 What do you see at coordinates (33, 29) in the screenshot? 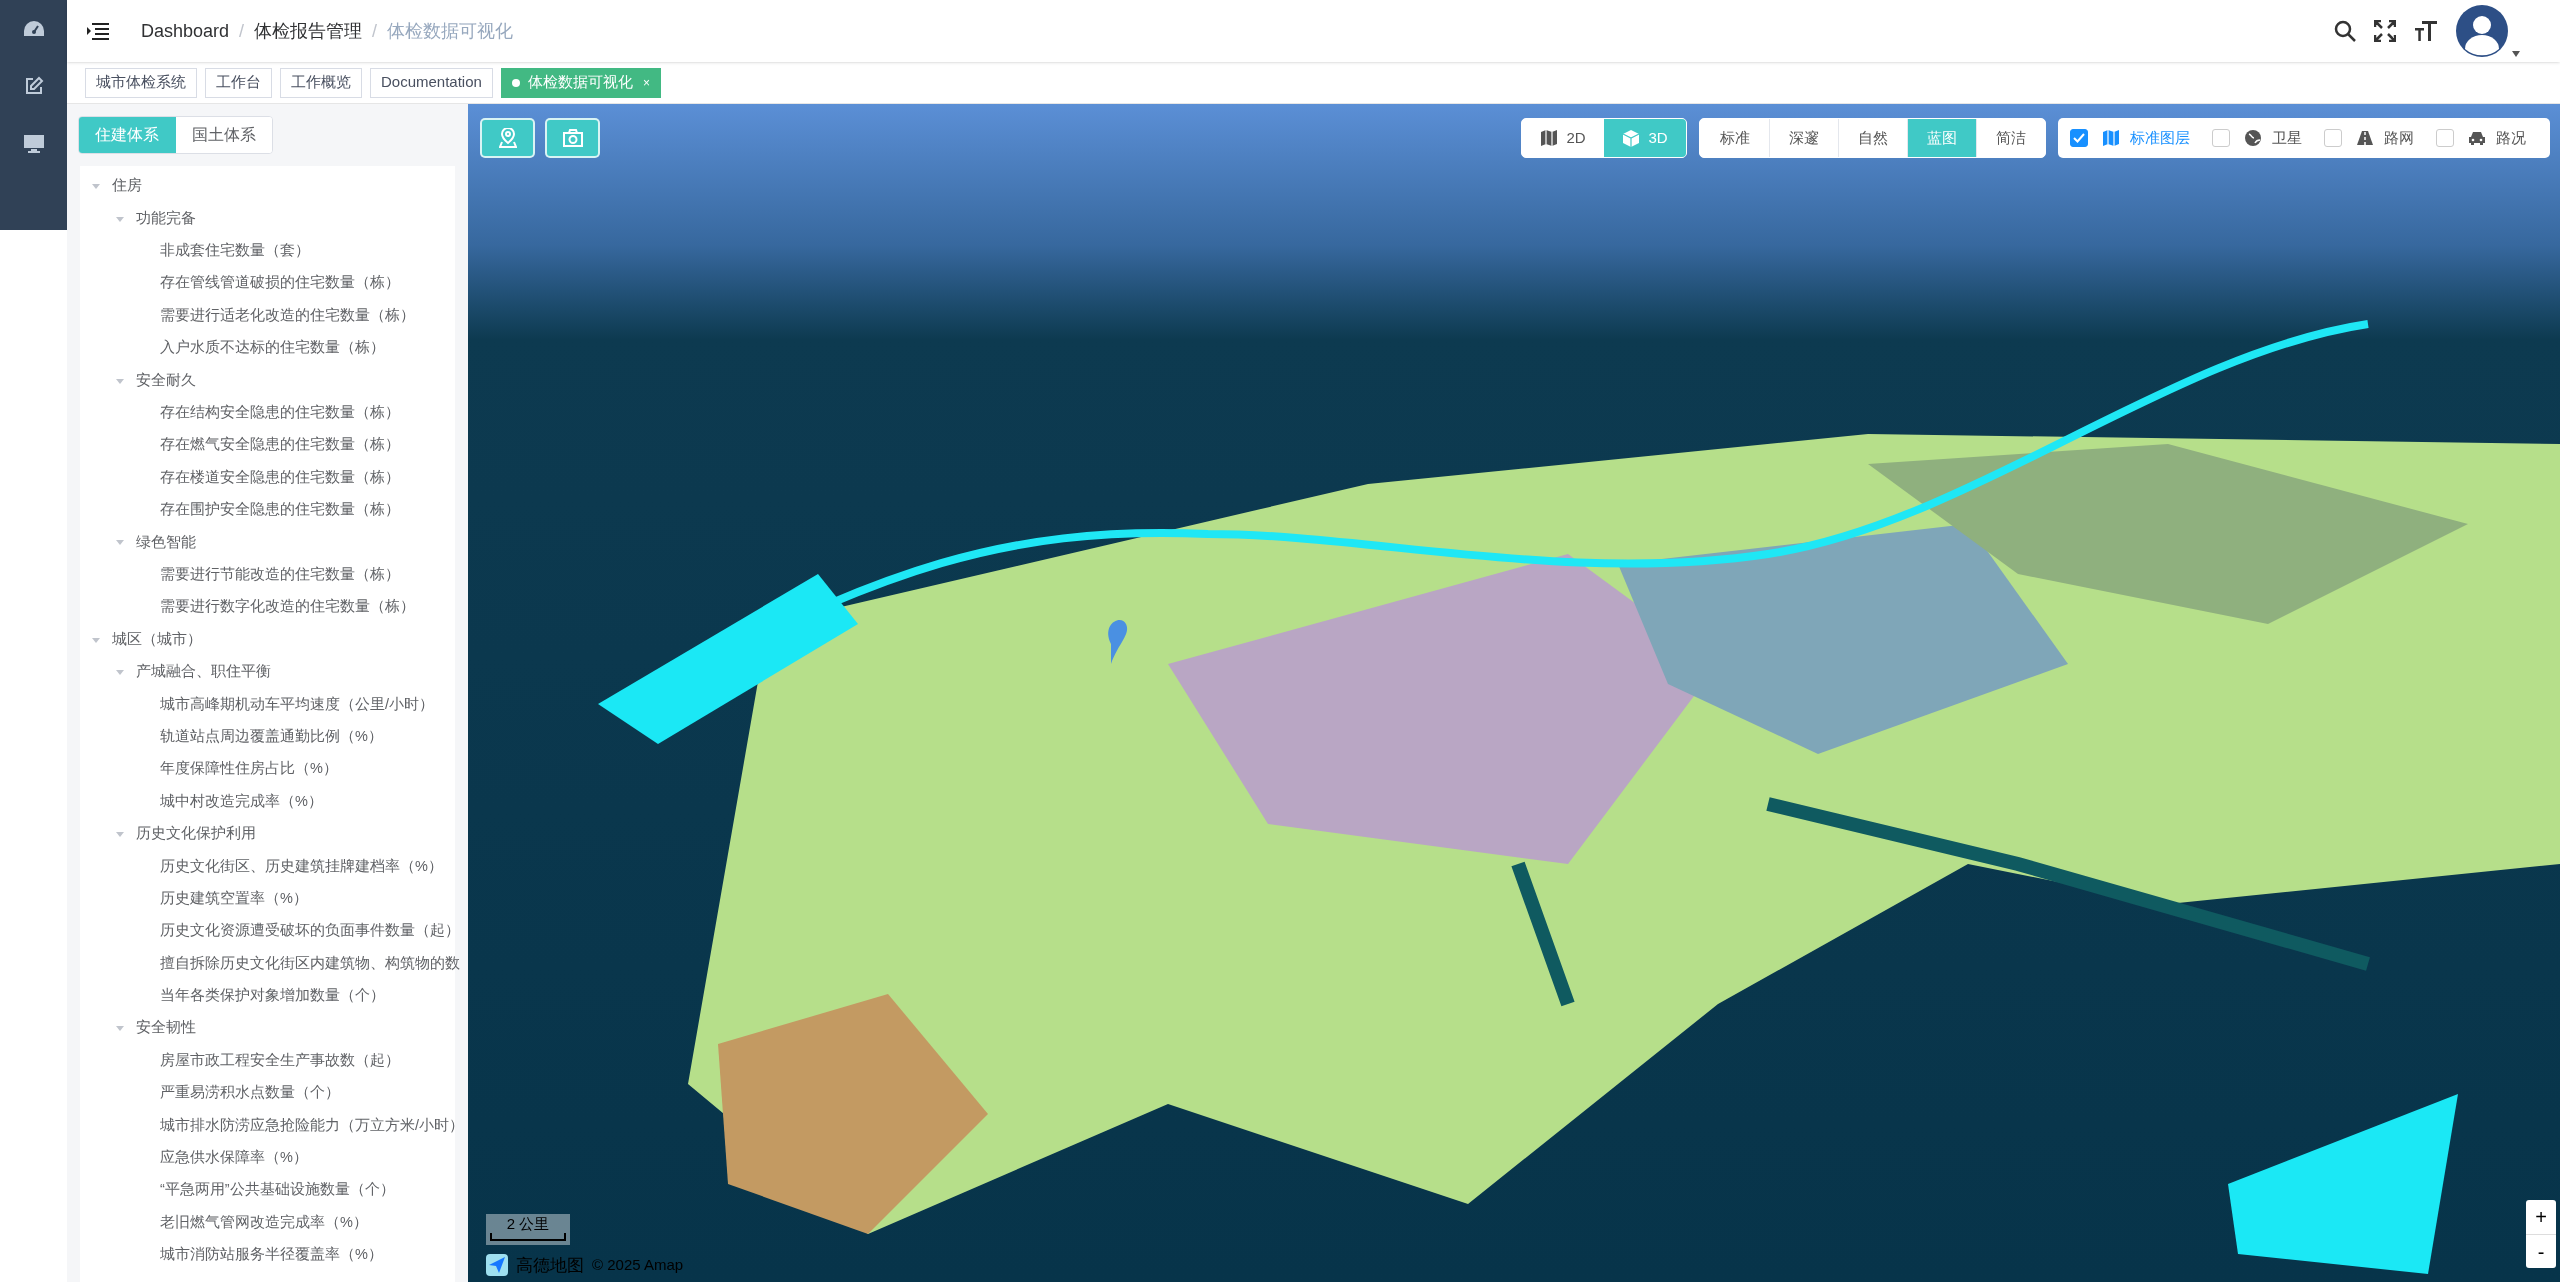
I see `dashboard-icon` at bounding box center [33, 29].